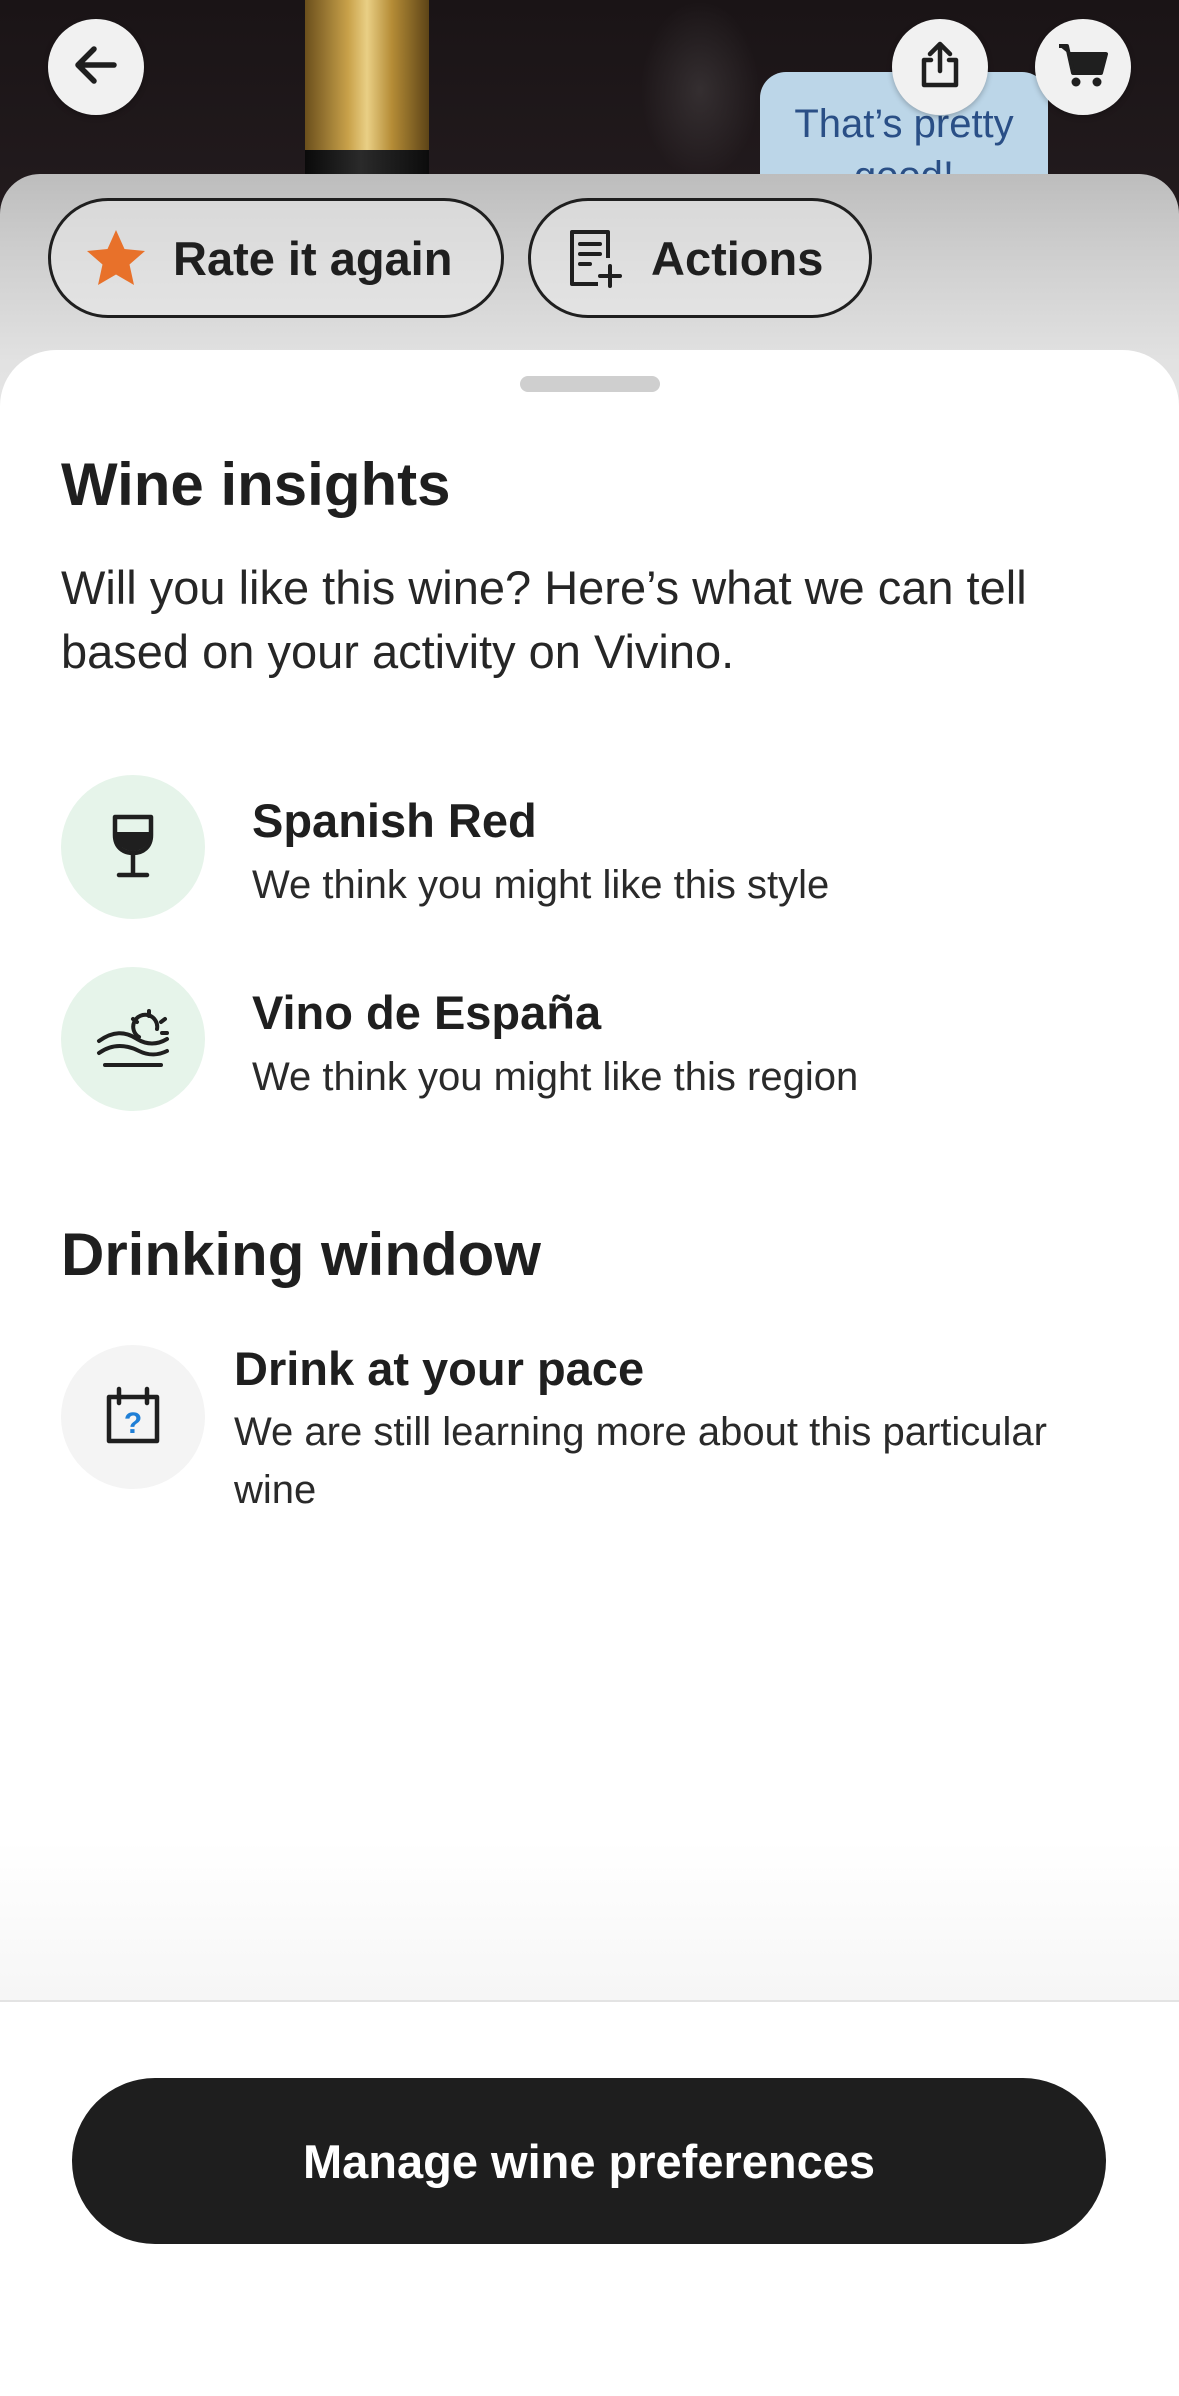 The width and height of the screenshot is (1179, 2396). Describe the element at coordinates (541, 885) in the screenshot. I see `insight-style-subtitle: We think you might like this style` at that location.